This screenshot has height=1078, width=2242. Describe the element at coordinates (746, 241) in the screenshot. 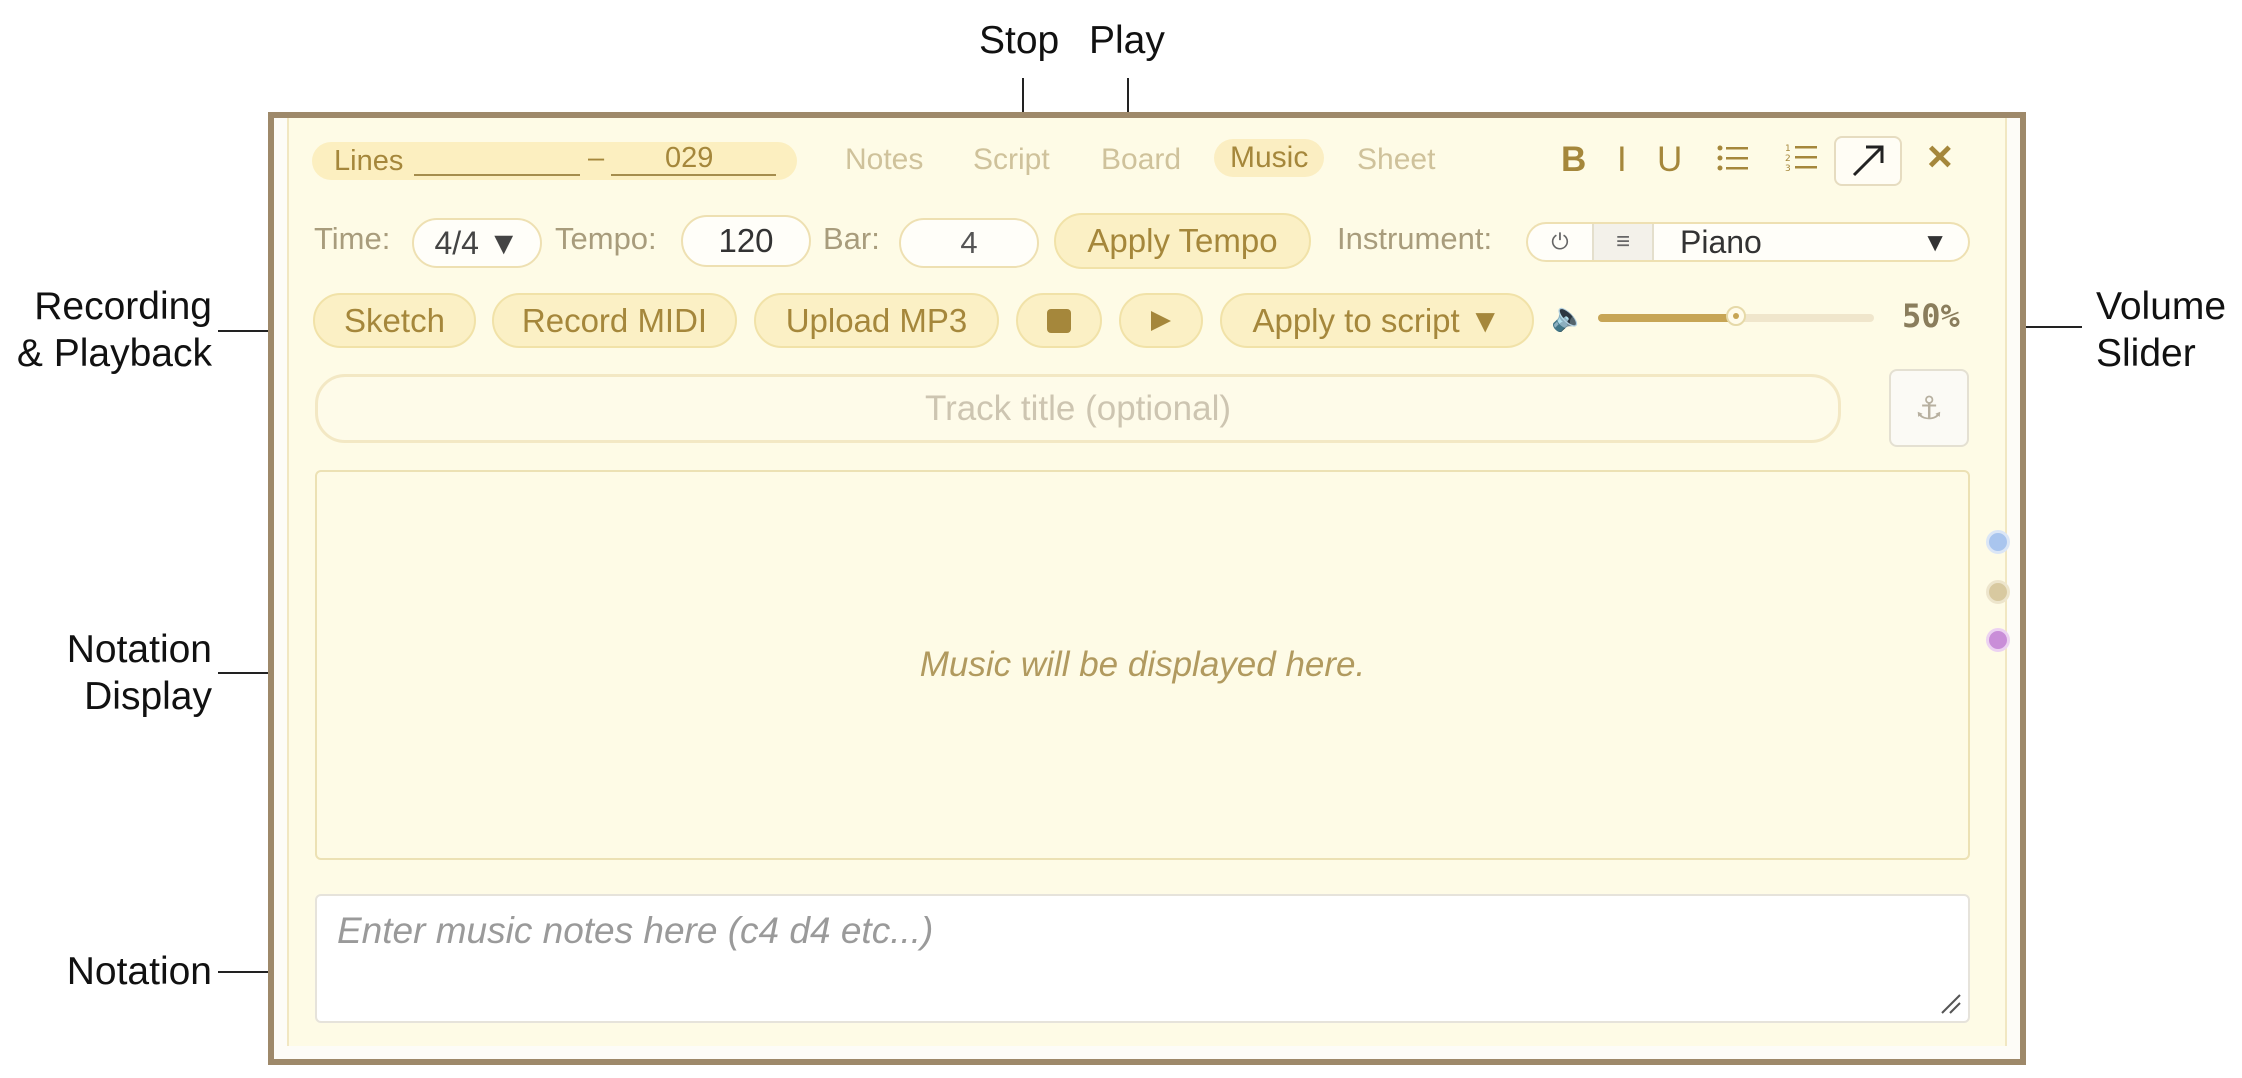

I see `tempo-input: 120` at that location.